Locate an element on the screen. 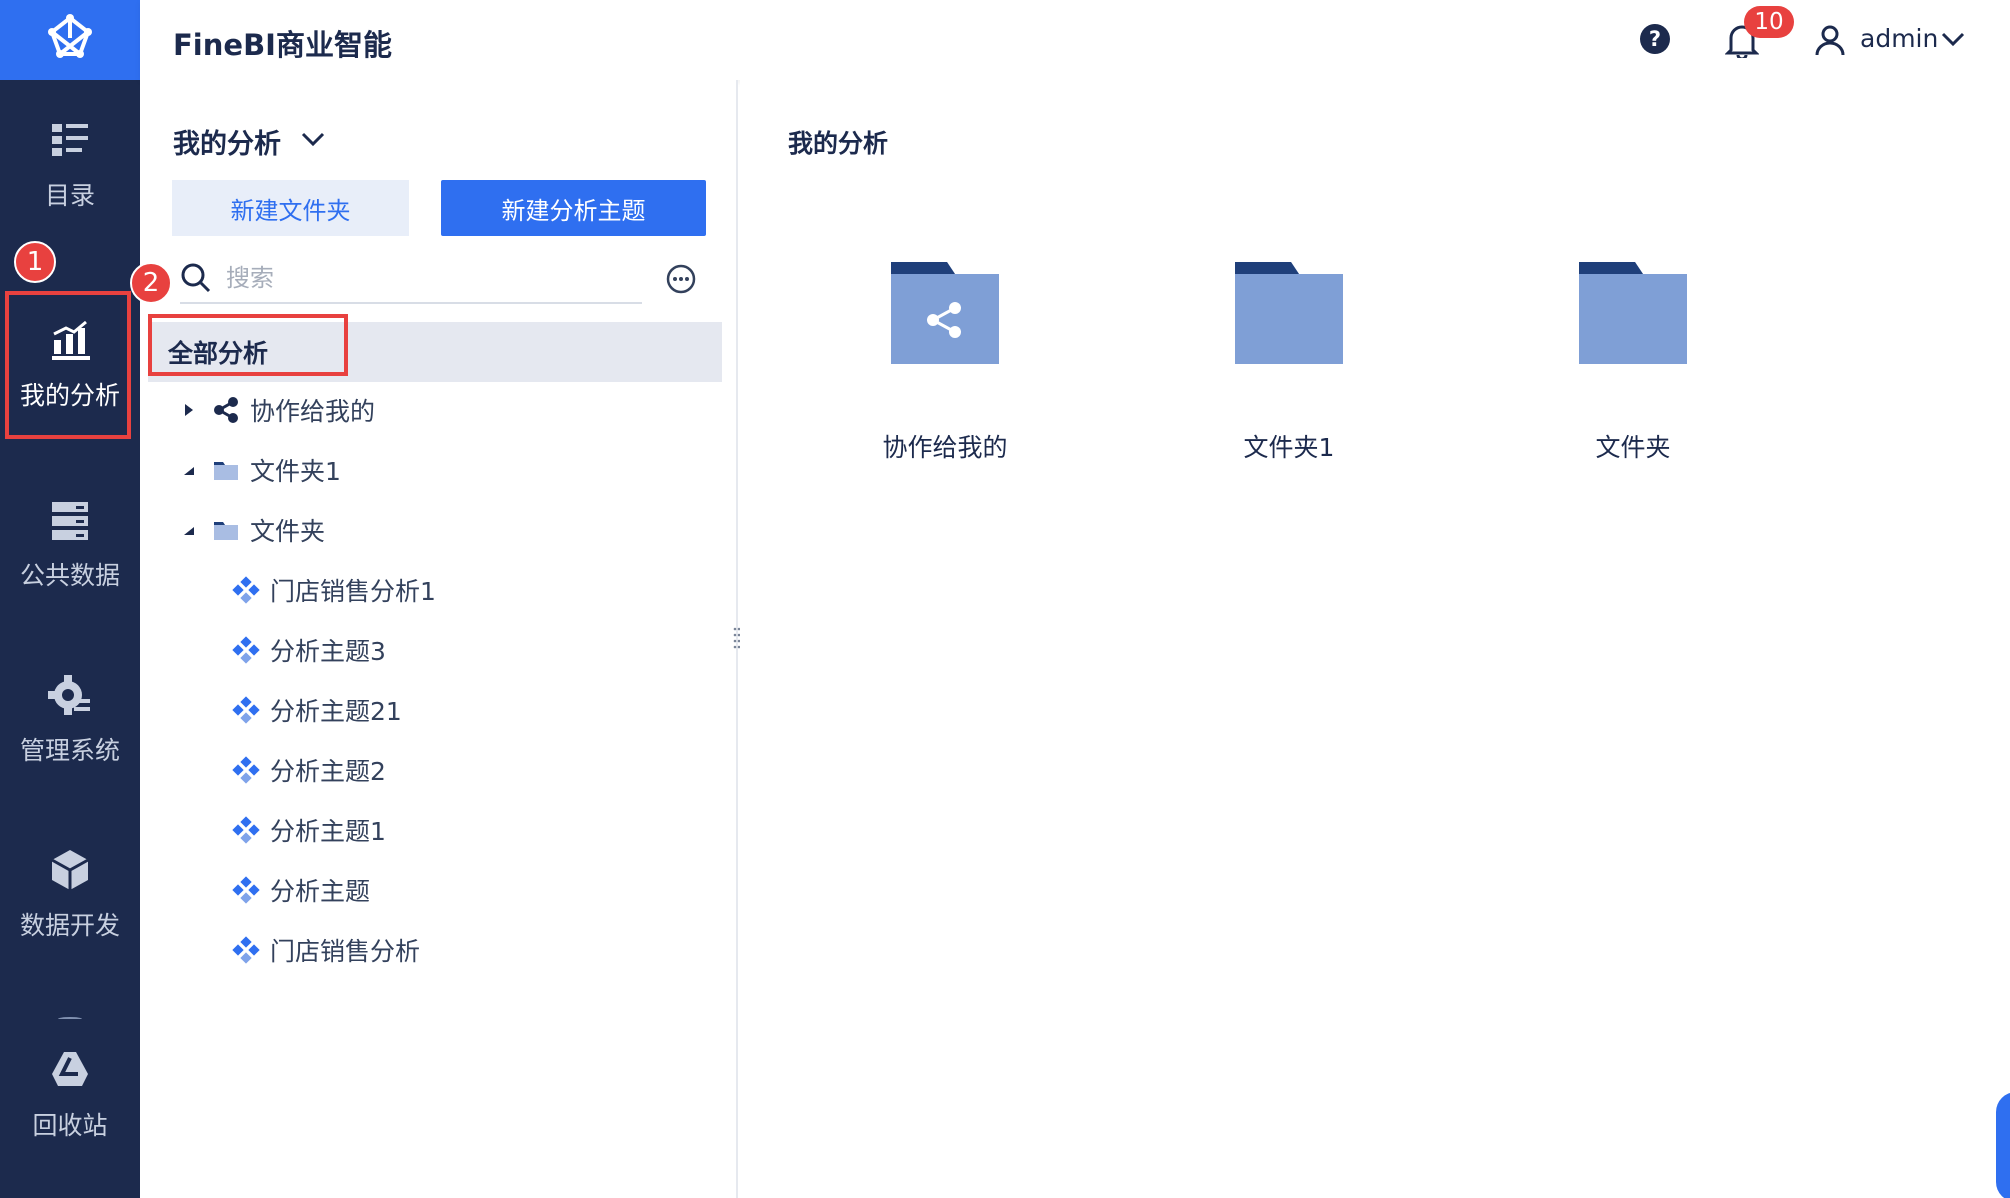 This screenshot has height=1198, width=2010. tree-item-topic: 分析主题21 is located at coordinates (317, 710).